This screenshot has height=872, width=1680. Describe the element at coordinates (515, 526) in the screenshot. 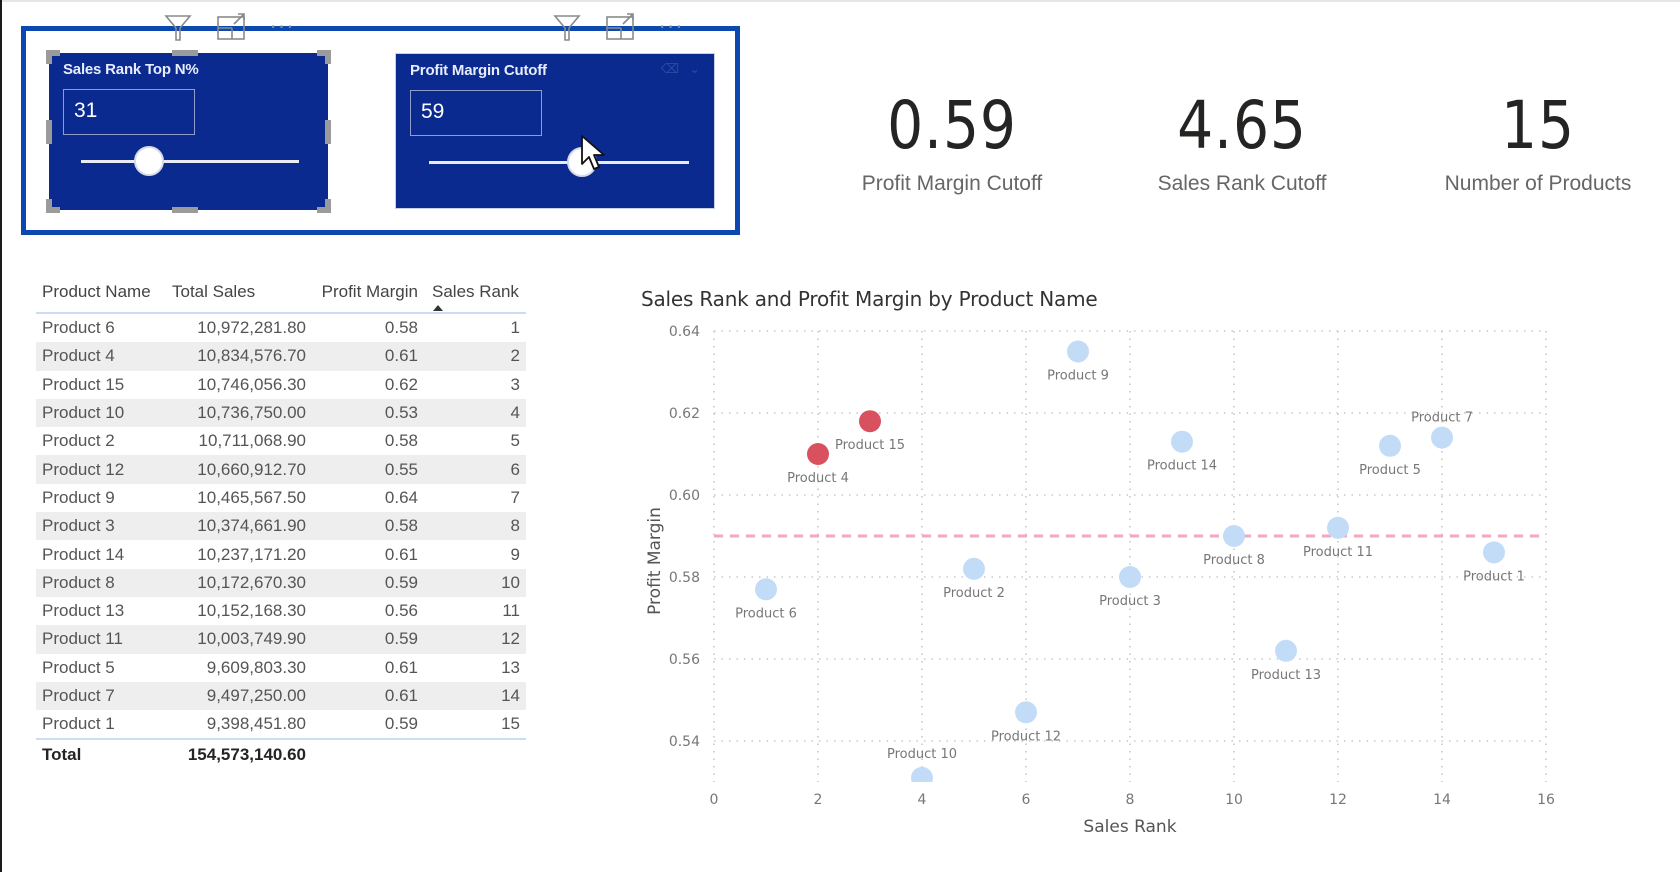

I see `cell-sales-rank: 8` at that location.